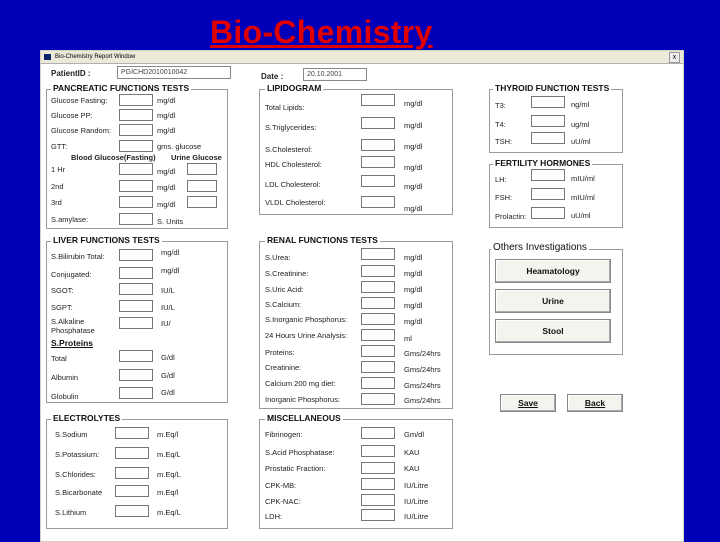 Image resolution: width=720 pixels, height=542 pixels. What do you see at coordinates (548, 138) in the screenshot?
I see `tsh-input` at bounding box center [548, 138].